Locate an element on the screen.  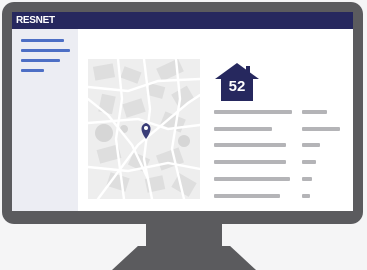
sidebar is located at coordinates (45, 120).